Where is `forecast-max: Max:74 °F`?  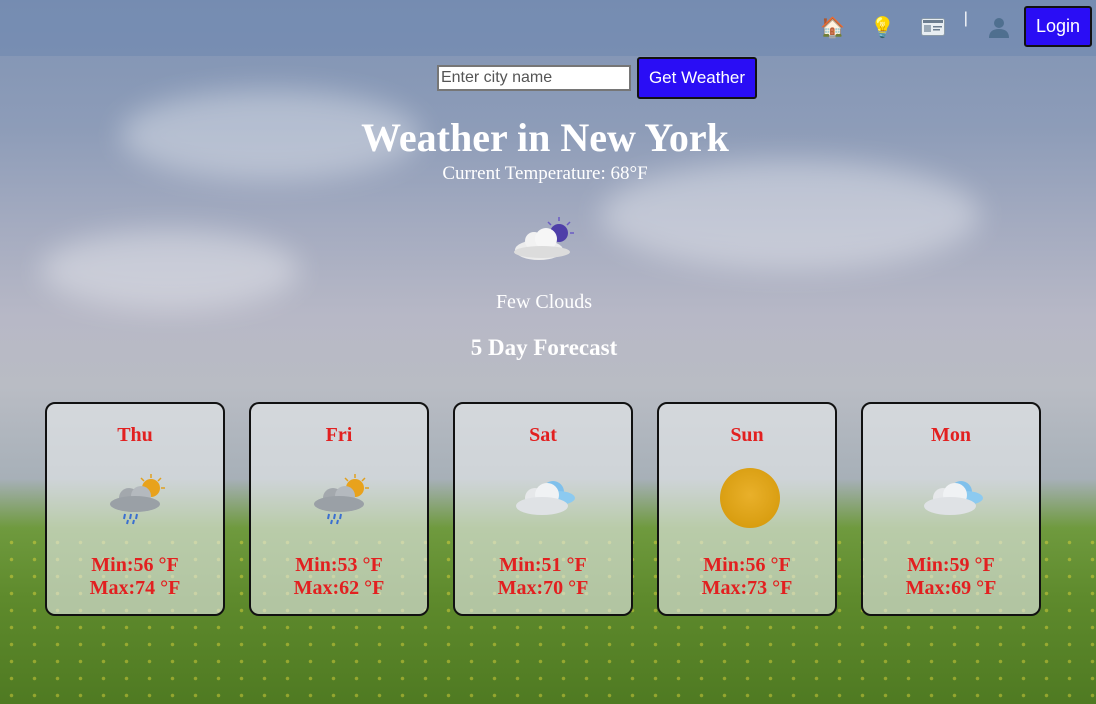 forecast-max: Max:74 °F is located at coordinates (135, 588).